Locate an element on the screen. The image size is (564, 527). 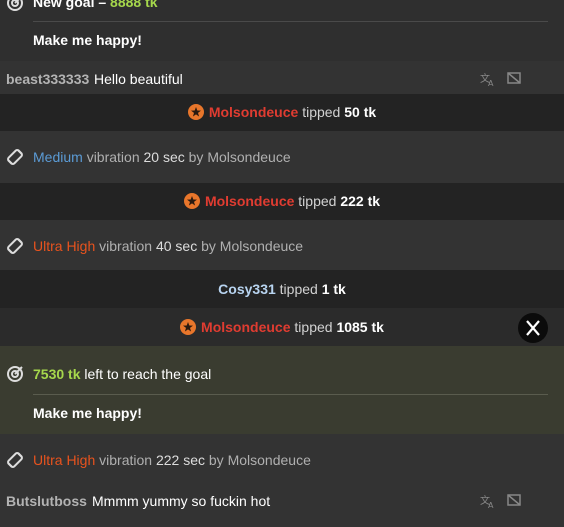
tipper-name: Cosy331 is located at coordinates (247, 289).